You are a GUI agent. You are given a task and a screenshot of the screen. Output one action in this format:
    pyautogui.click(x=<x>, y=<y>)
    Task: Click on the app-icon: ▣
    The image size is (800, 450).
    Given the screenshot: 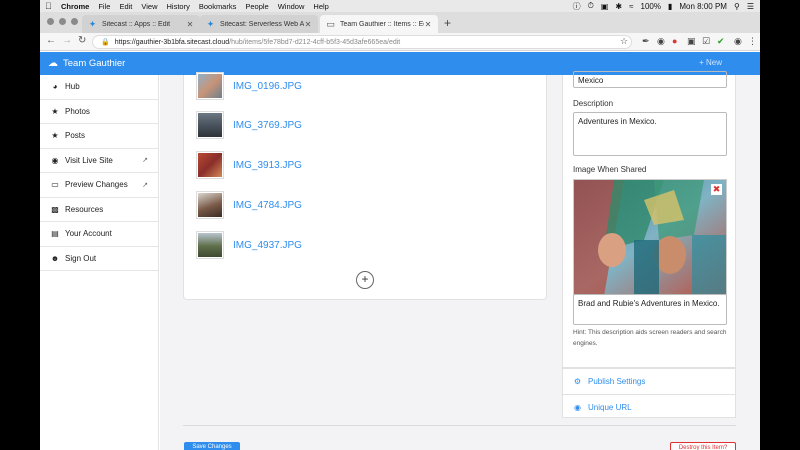 What is the action you would take?
    pyautogui.click(x=605, y=6)
    